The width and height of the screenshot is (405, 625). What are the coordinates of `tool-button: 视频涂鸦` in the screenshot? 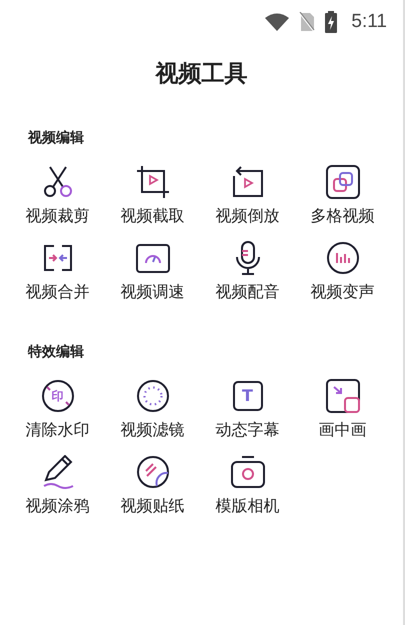 It's located at (57, 486).